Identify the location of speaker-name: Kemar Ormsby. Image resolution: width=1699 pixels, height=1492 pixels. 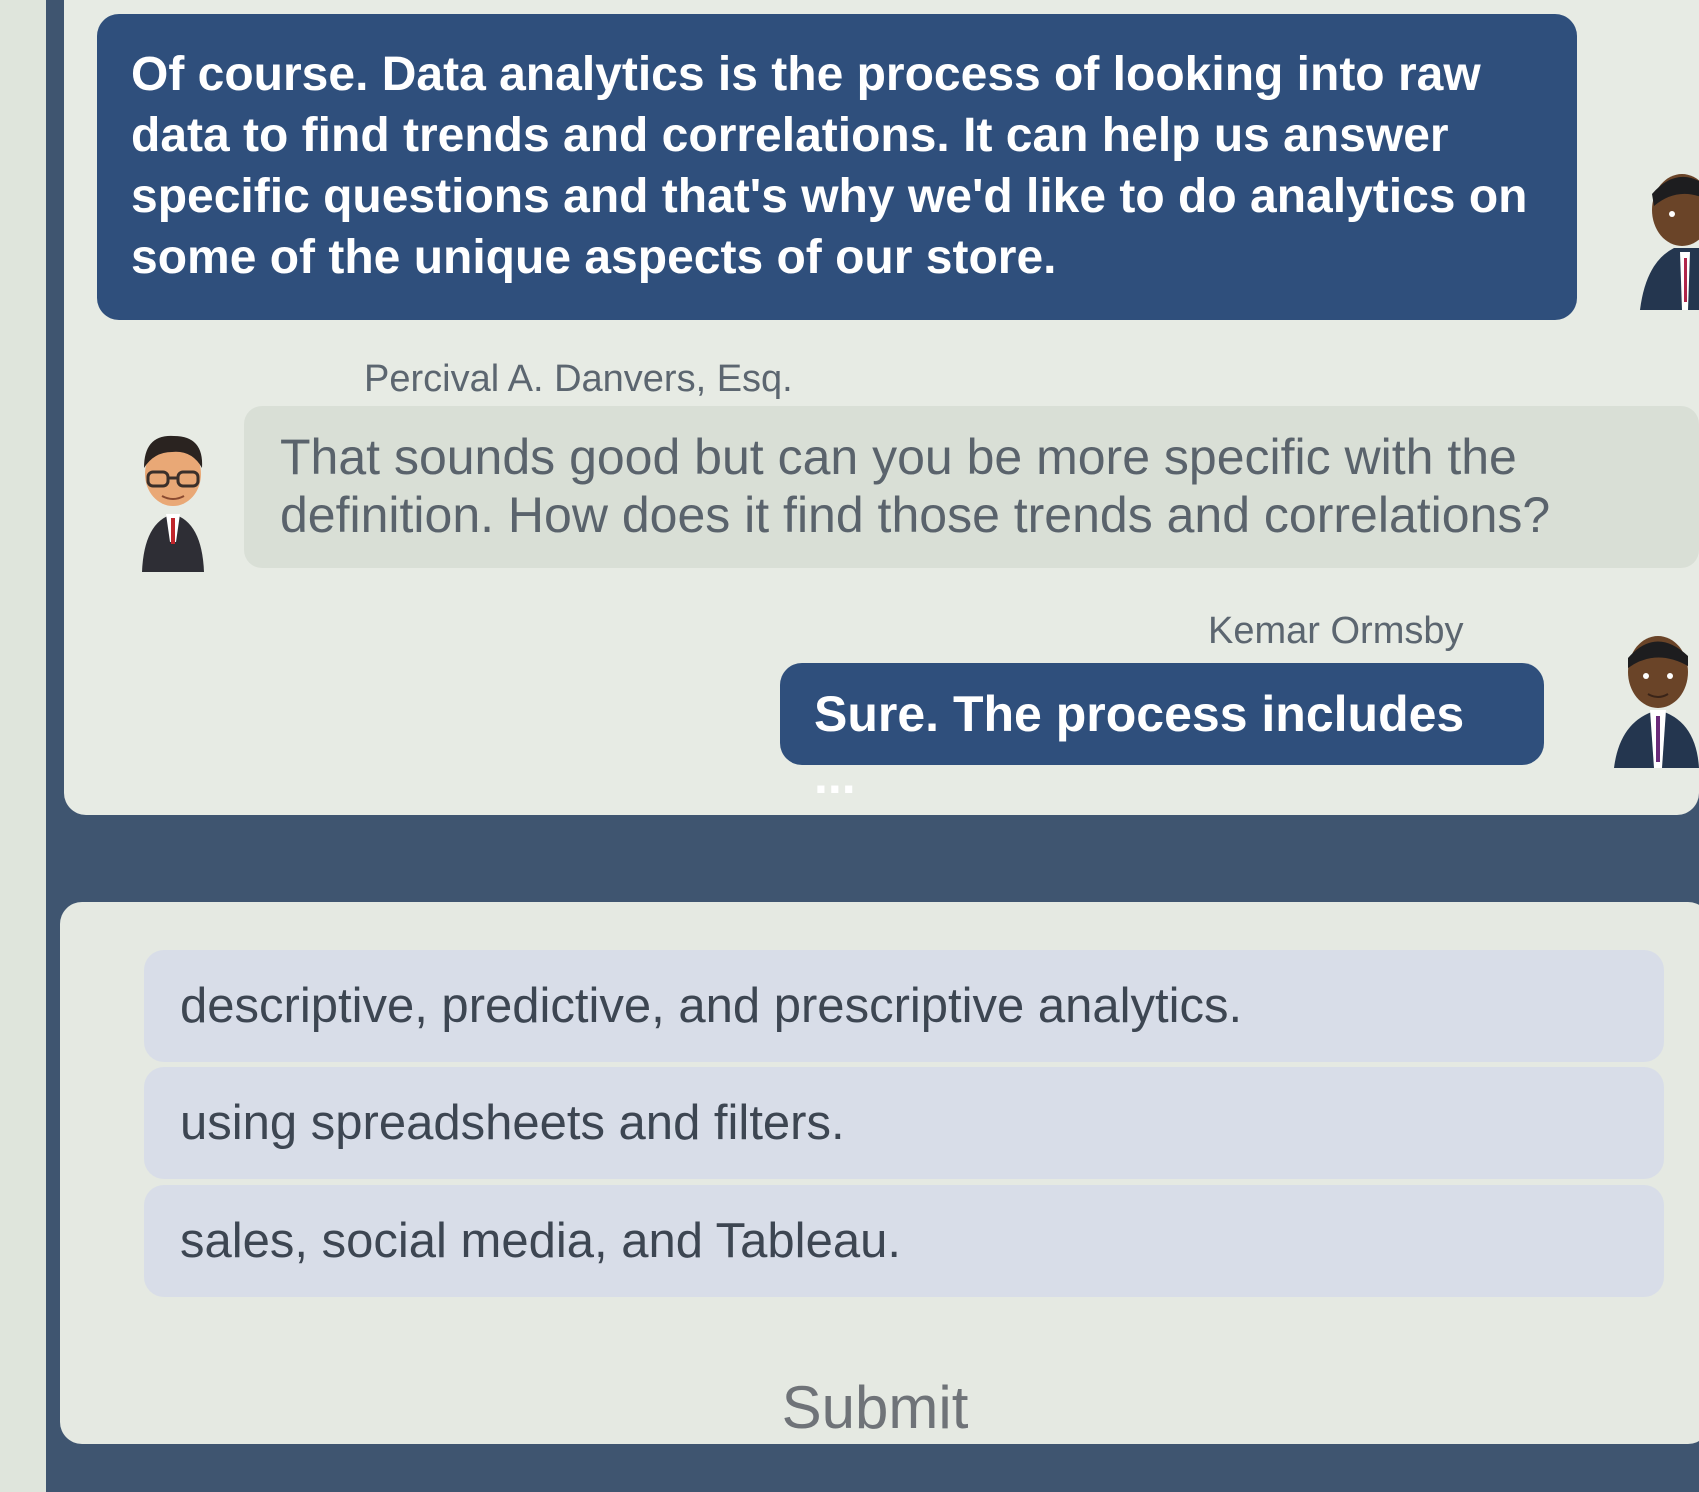
(1336, 631).